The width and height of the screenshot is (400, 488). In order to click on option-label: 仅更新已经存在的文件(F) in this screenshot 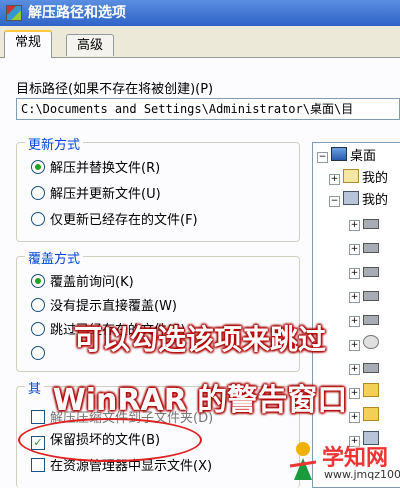, I will do `click(124, 220)`.